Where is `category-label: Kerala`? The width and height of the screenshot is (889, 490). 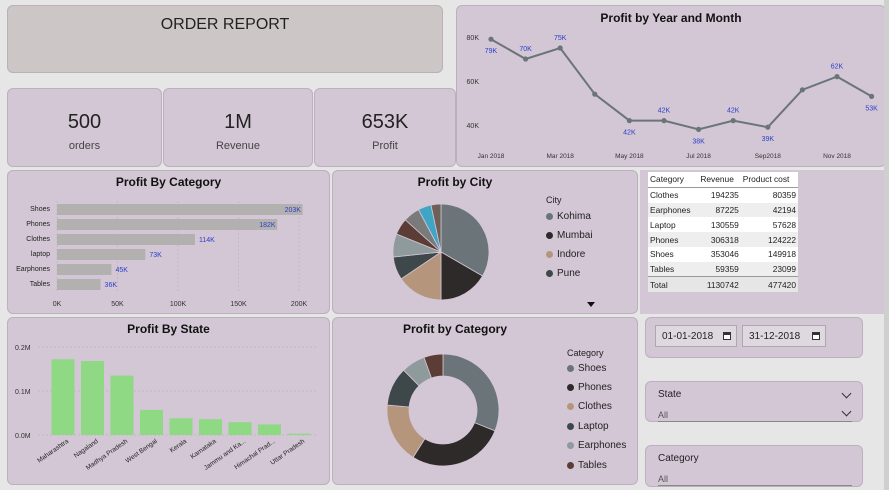 category-label: Kerala is located at coordinates (179, 446).